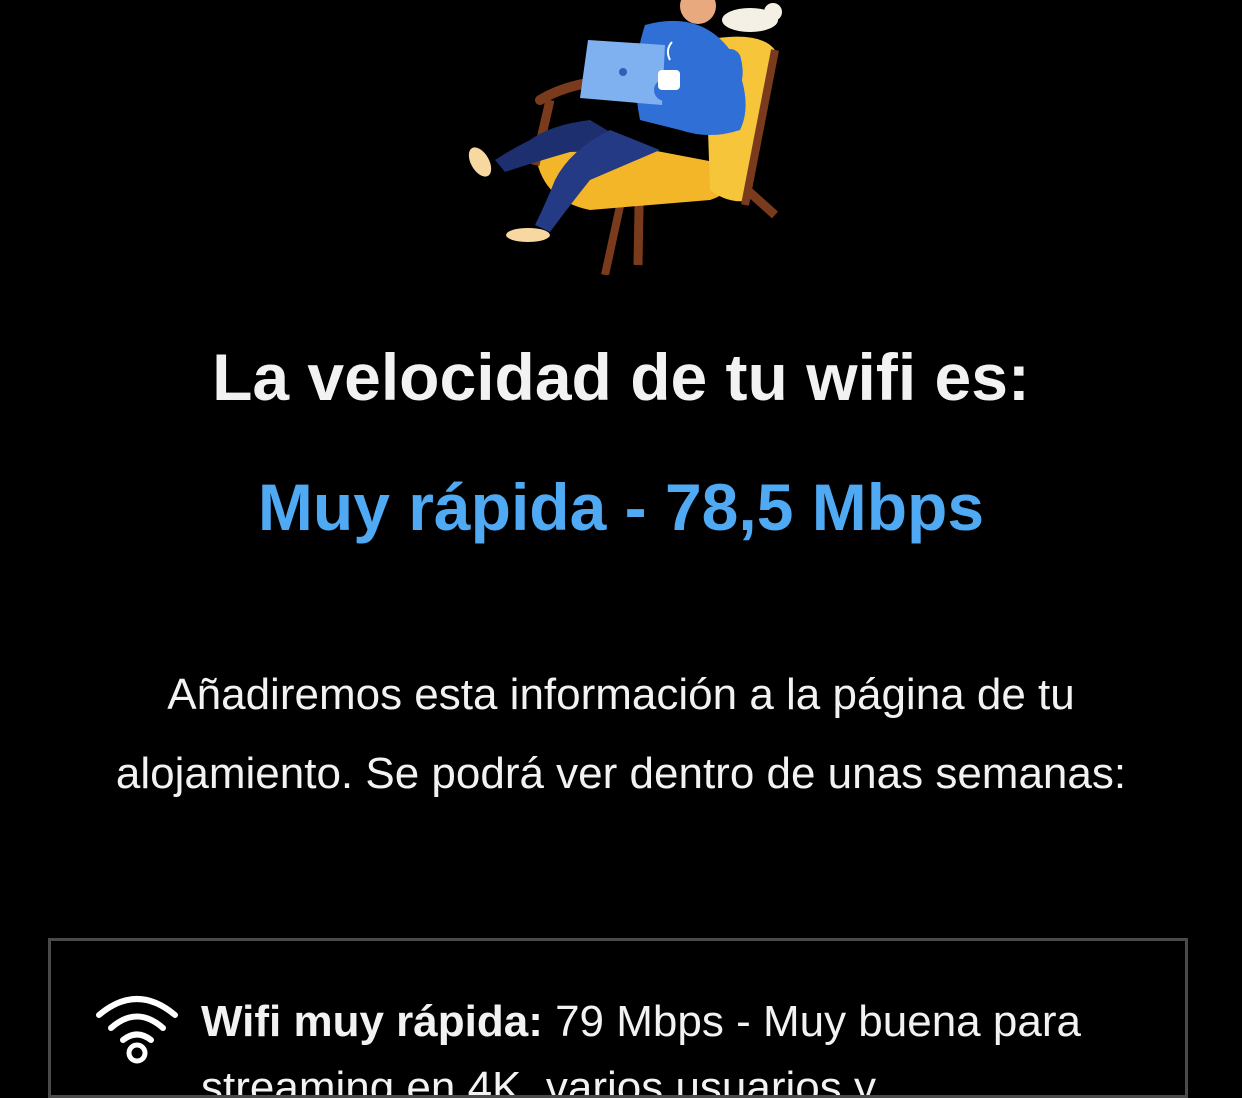  What do you see at coordinates (621, 507) in the screenshot?
I see `wifi-speed-result: Muy rápida - 78,5 Mbps` at bounding box center [621, 507].